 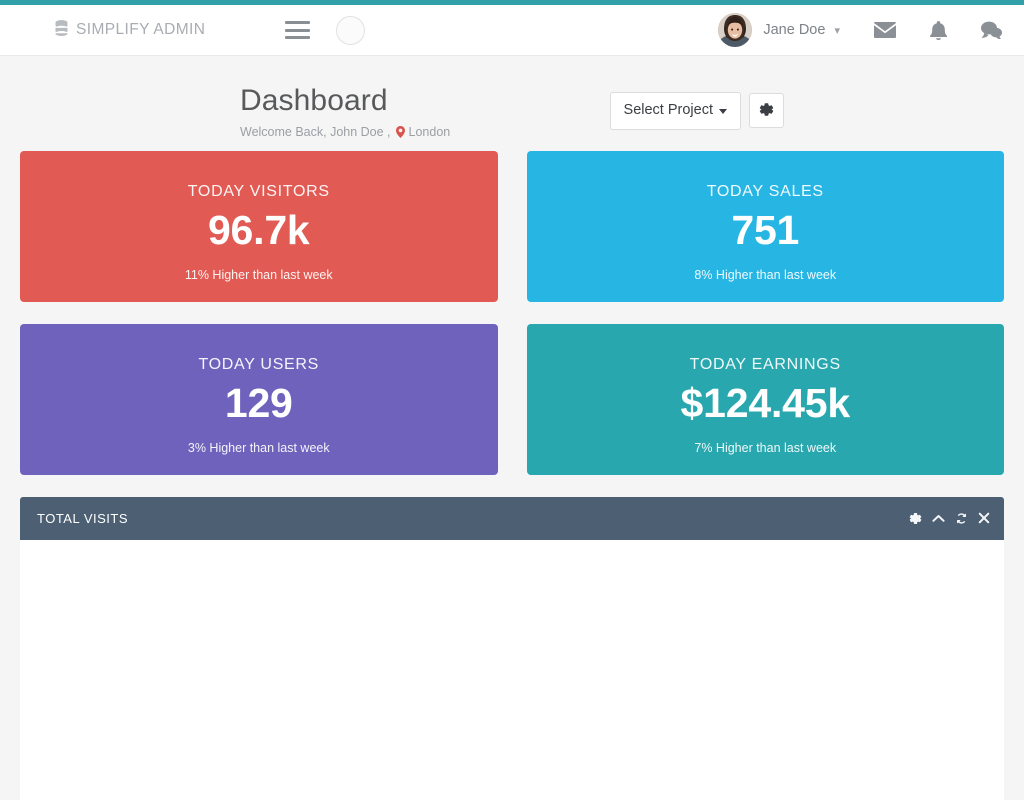 What do you see at coordinates (668, 110) in the screenshot?
I see `select-project-label: Select Project` at bounding box center [668, 110].